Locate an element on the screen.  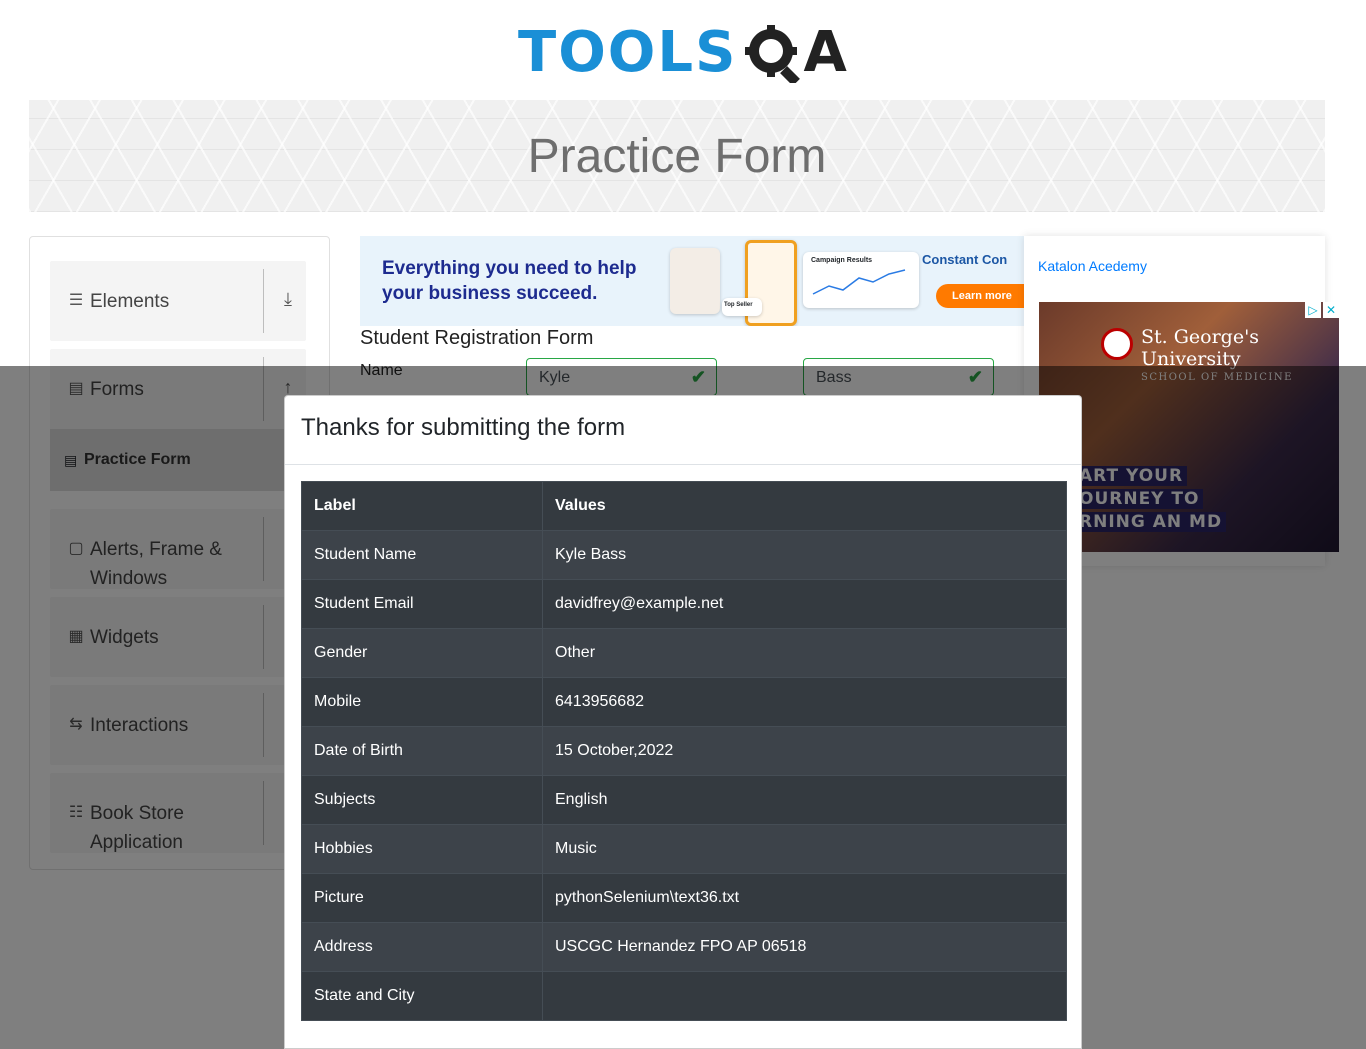
logo-tools-text: TOOLS is located at coordinates (628, 52).